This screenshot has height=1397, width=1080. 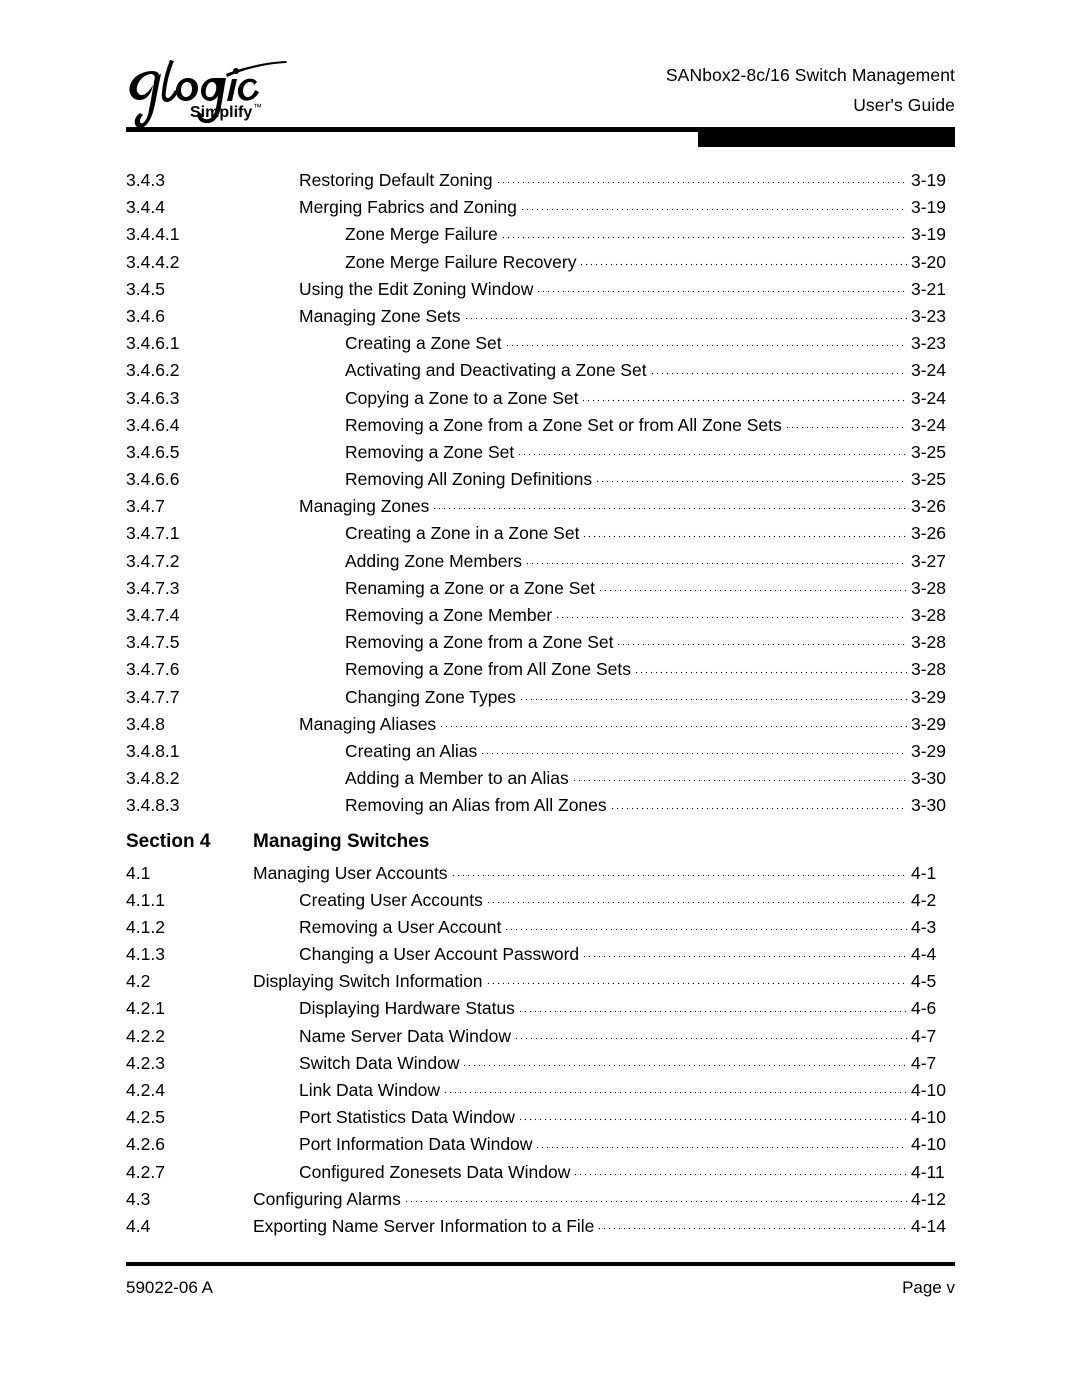 What do you see at coordinates (540, 1090) in the screenshot?
I see `toc-entry: 4.2.4 Link Data Window 4-10` at bounding box center [540, 1090].